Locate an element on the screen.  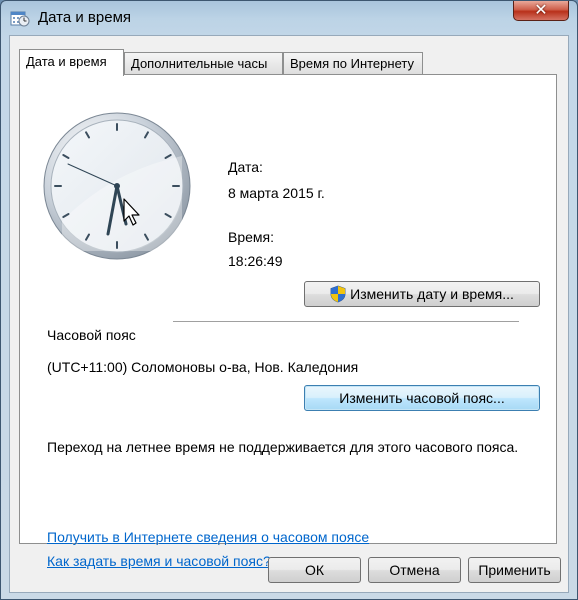
uac-shield-icon is located at coordinates (338, 294).